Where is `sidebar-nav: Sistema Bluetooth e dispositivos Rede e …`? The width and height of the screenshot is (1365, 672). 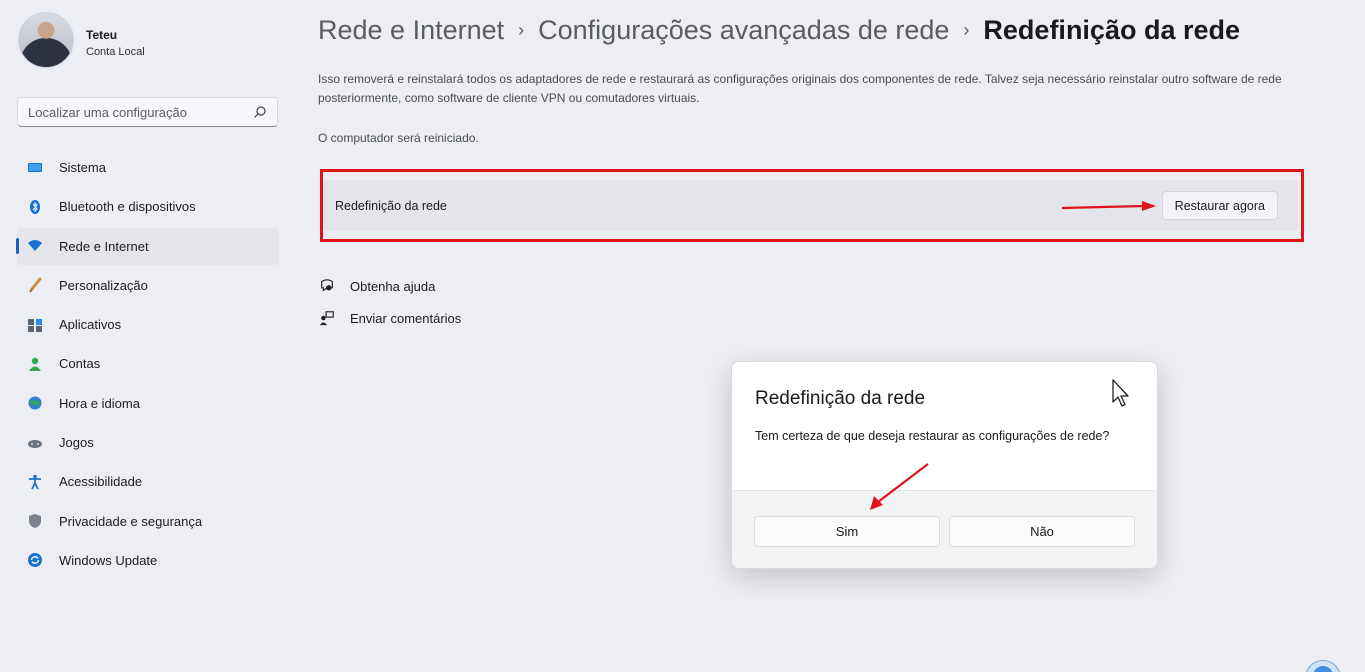 sidebar-nav: Sistema Bluetooth e dispositivos Rede e … is located at coordinates (147, 365).